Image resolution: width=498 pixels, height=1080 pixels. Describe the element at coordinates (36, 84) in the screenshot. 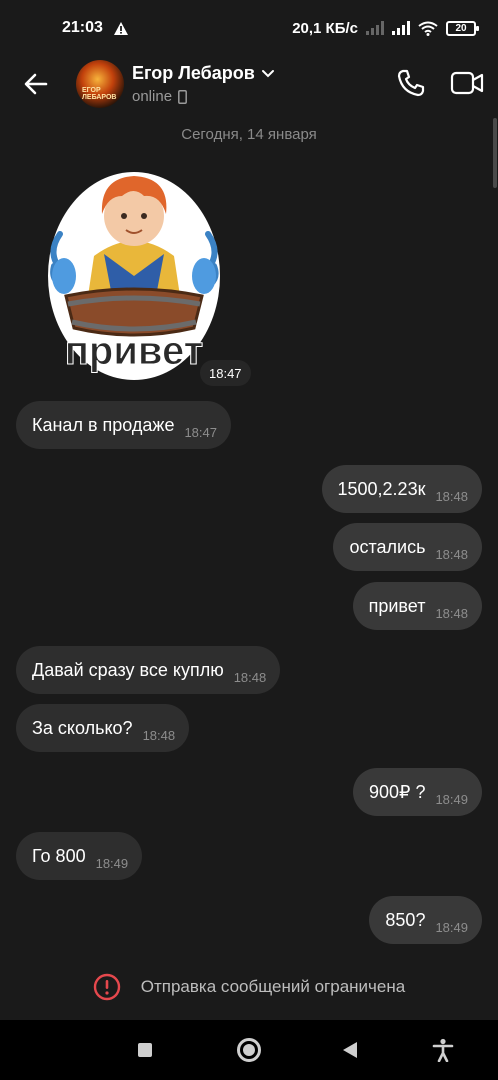

I see `back-arrow-icon` at that location.